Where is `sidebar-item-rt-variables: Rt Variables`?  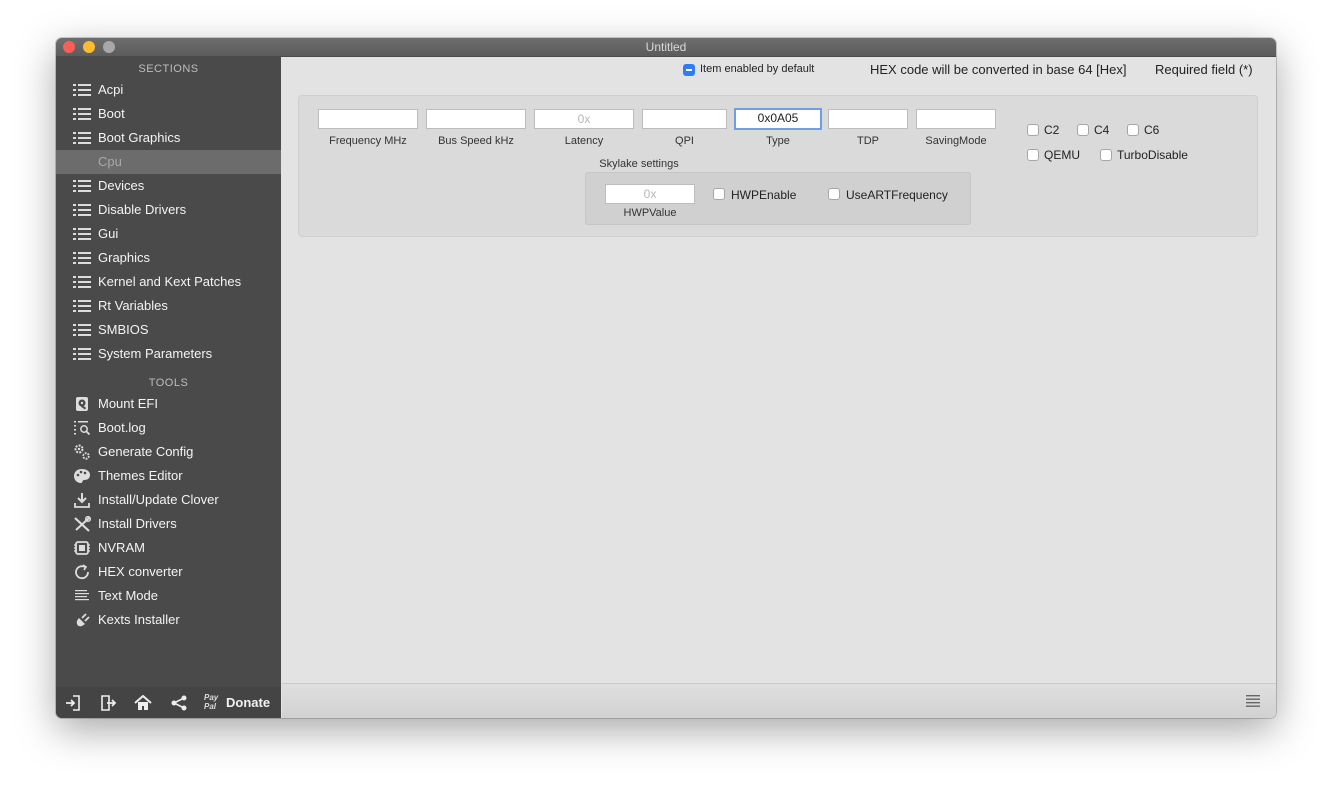
sidebar-item-rt-variables: Rt Variables is located at coordinates (168, 306).